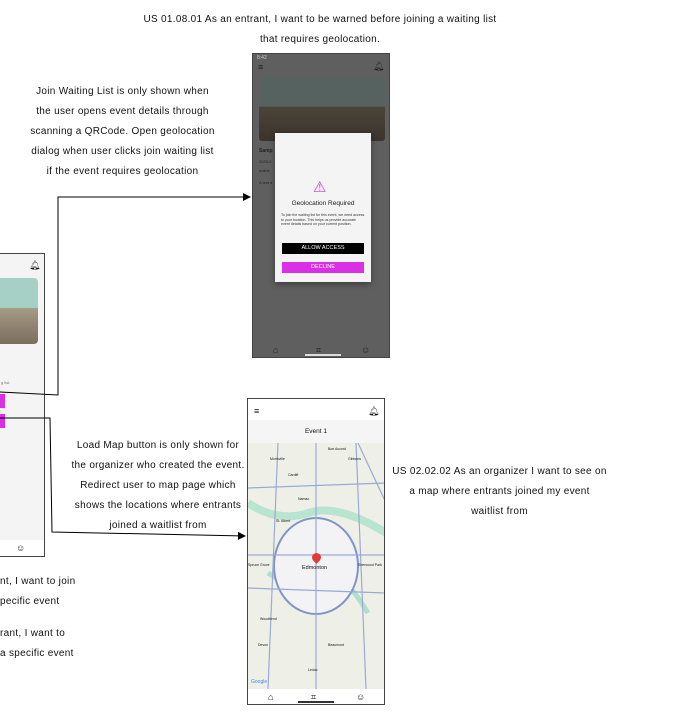  What do you see at coordinates (123, 478) in the screenshot?
I see `arrow-to-map` at bounding box center [123, 478].